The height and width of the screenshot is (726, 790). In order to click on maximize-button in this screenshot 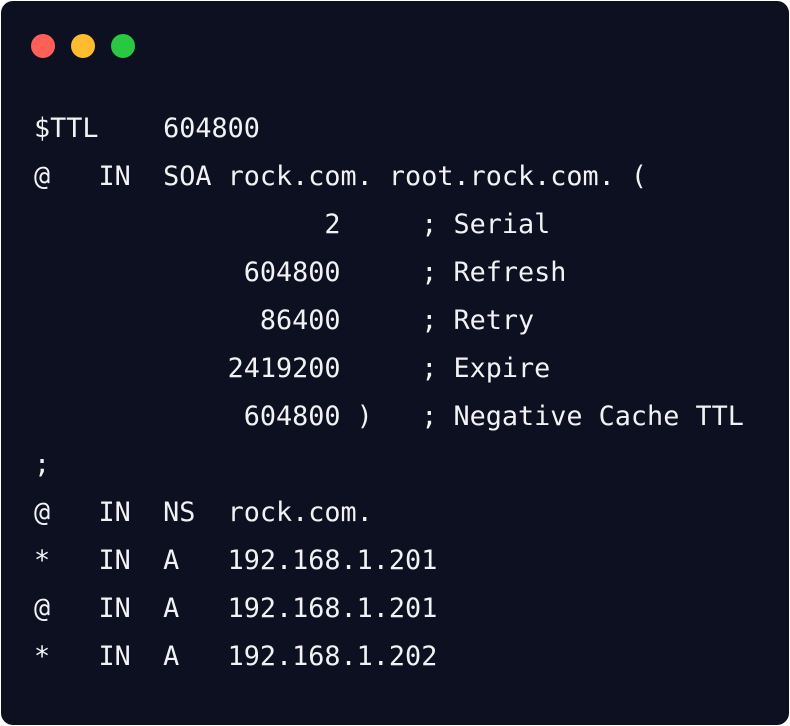, I will do `click(123, 46)`.